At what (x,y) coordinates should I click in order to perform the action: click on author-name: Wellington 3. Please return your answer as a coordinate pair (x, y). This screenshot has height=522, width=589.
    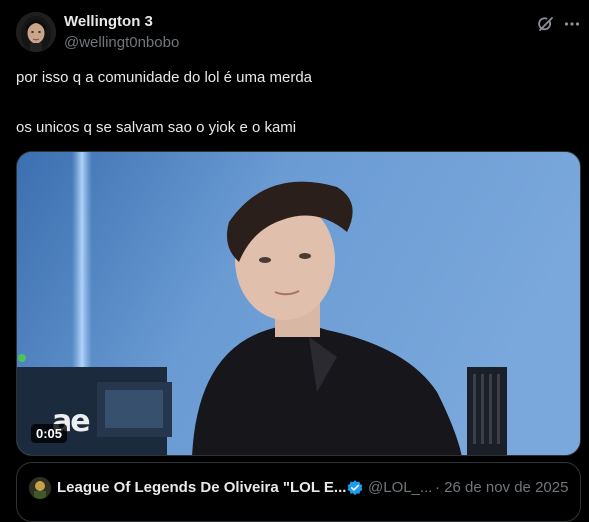
    Looking at the image, I should click on (108, 21).